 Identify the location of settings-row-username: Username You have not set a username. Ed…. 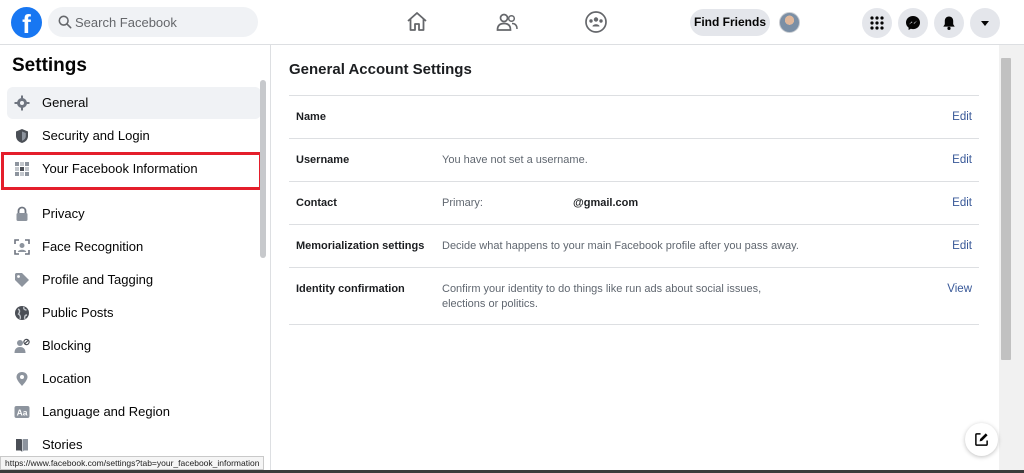
(634, 160).